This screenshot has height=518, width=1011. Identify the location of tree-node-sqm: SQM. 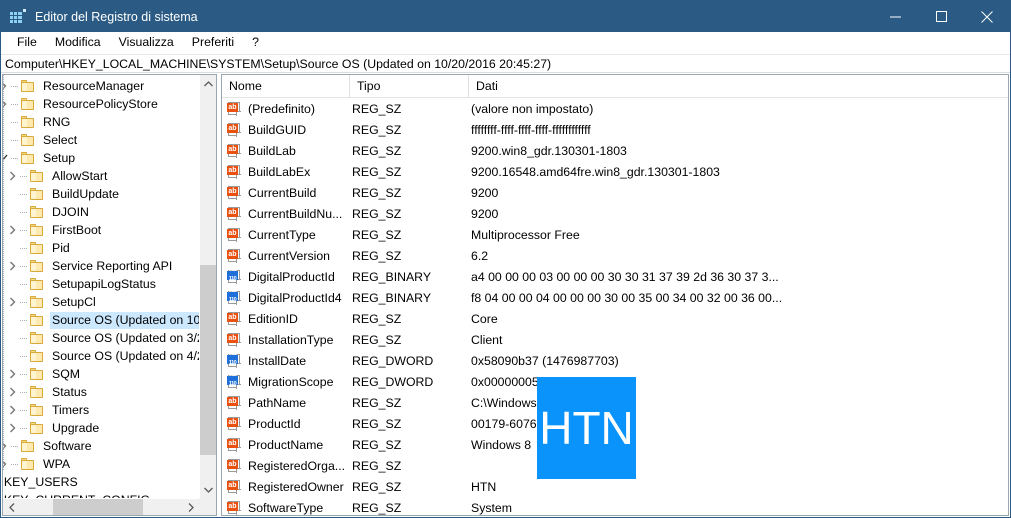
(101, 374).